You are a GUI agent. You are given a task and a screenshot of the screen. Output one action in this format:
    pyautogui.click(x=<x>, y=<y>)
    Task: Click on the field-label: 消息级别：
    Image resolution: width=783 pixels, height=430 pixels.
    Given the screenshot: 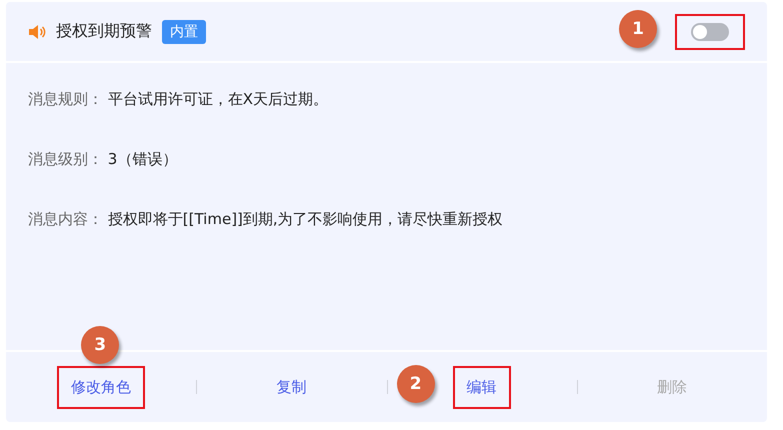 What is the action you would take?
    pyautogui.click(x=65, y=159)
    